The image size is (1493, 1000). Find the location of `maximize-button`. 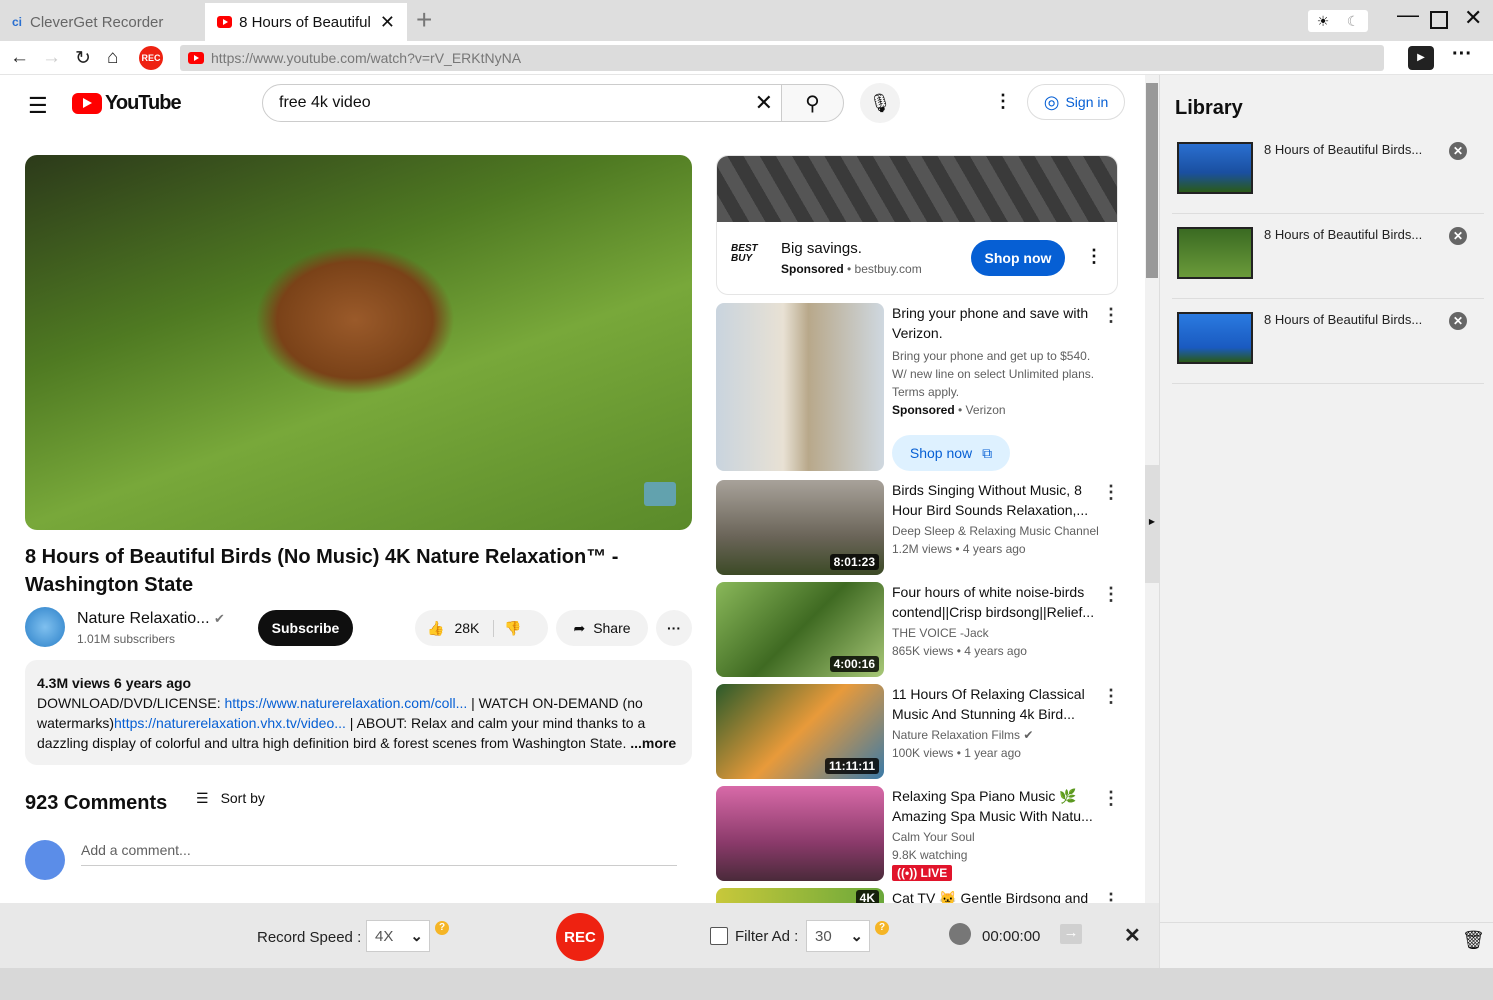

maximize-button is located at coordinates (1439, 20).